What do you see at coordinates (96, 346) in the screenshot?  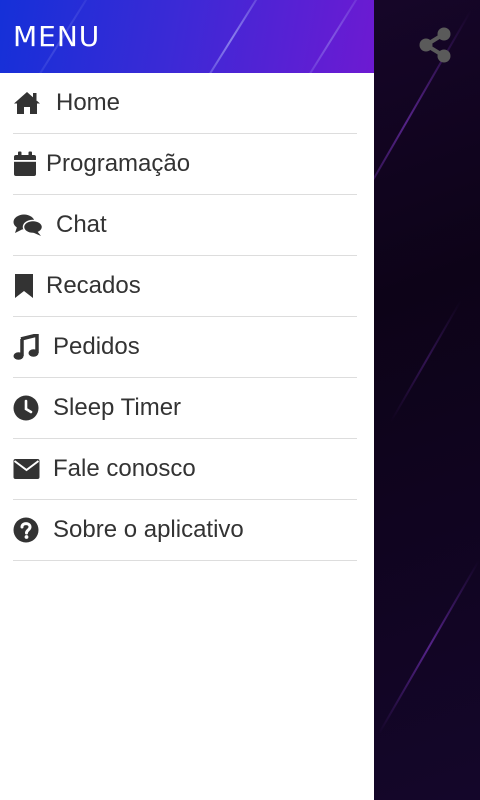 I see `menu-item-label: Pedidos` at bounding box center [96, 346].